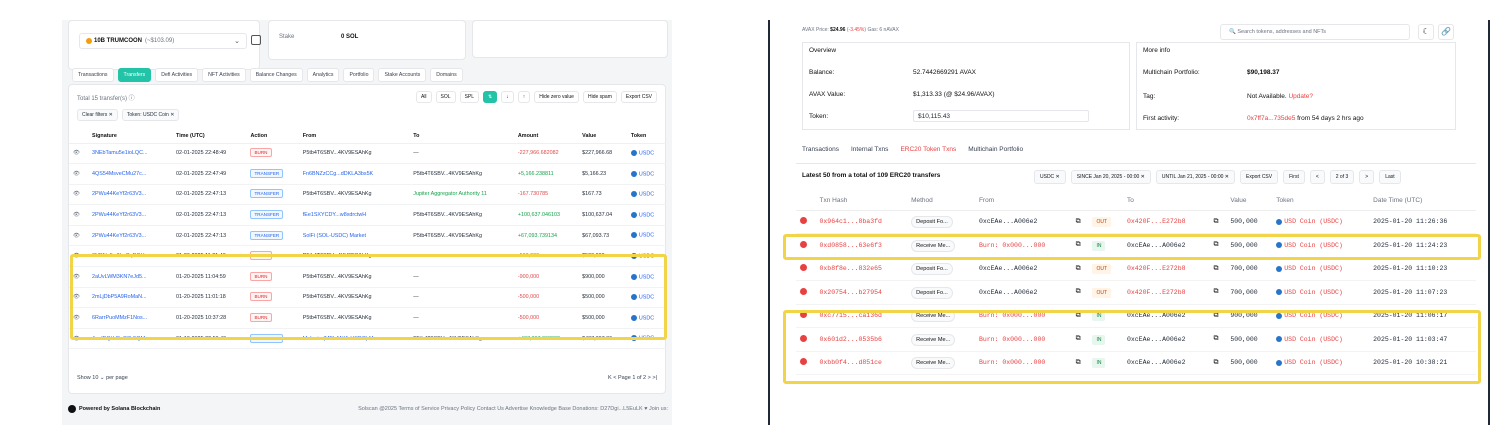  I want to click on from-cell: fEe1SXYCDY...w8xdrctwH, so click(354, 215).